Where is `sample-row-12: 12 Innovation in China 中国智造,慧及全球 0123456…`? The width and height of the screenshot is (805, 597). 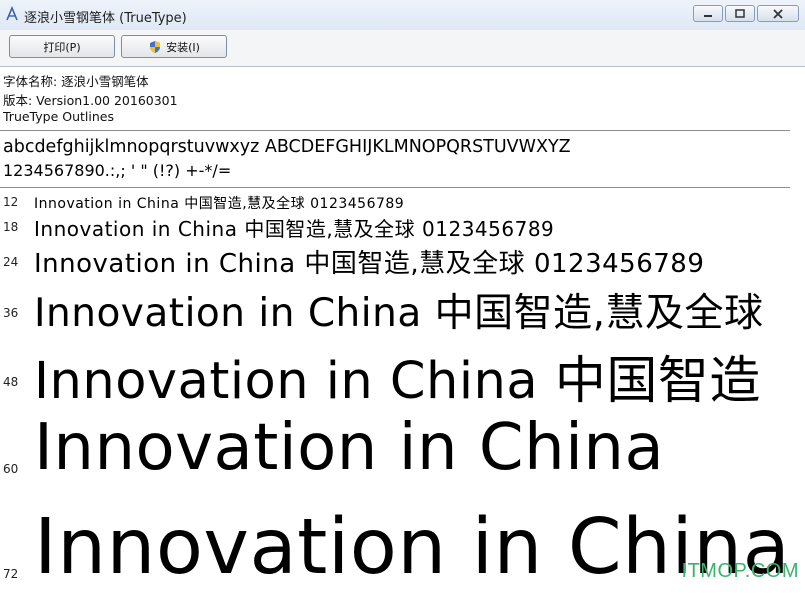 sample-row-12: 12 Innovation in China 中国智造,慧及全球 0123456… is located at coordinates (402, 202).